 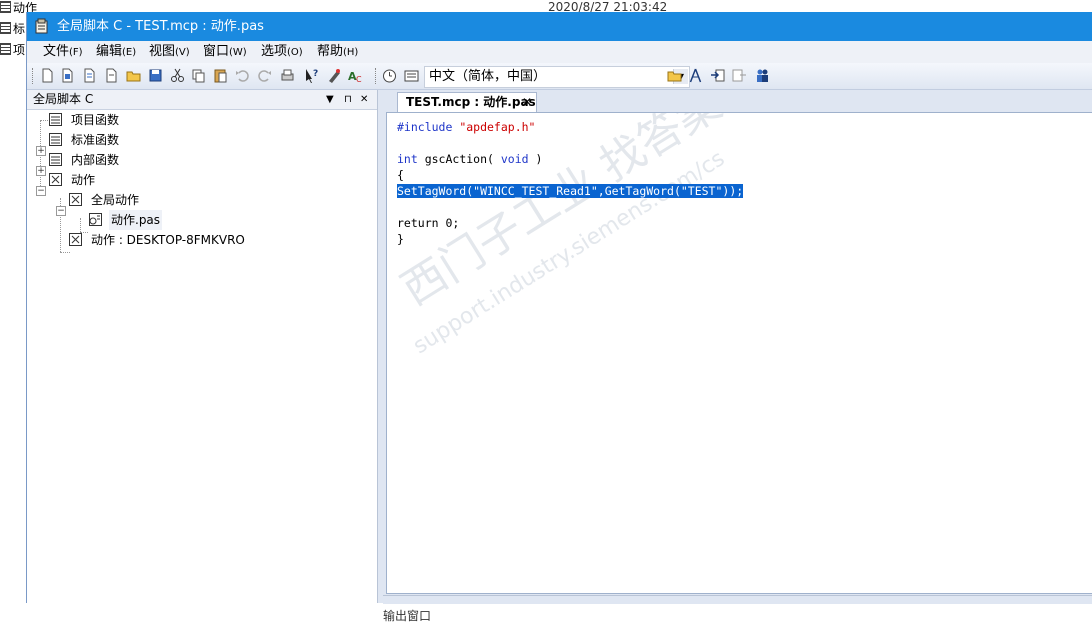 What do you see at coordinates (67, 75) in the screenshot?
I see `new-function-icon` at bounding box center [67, 75].